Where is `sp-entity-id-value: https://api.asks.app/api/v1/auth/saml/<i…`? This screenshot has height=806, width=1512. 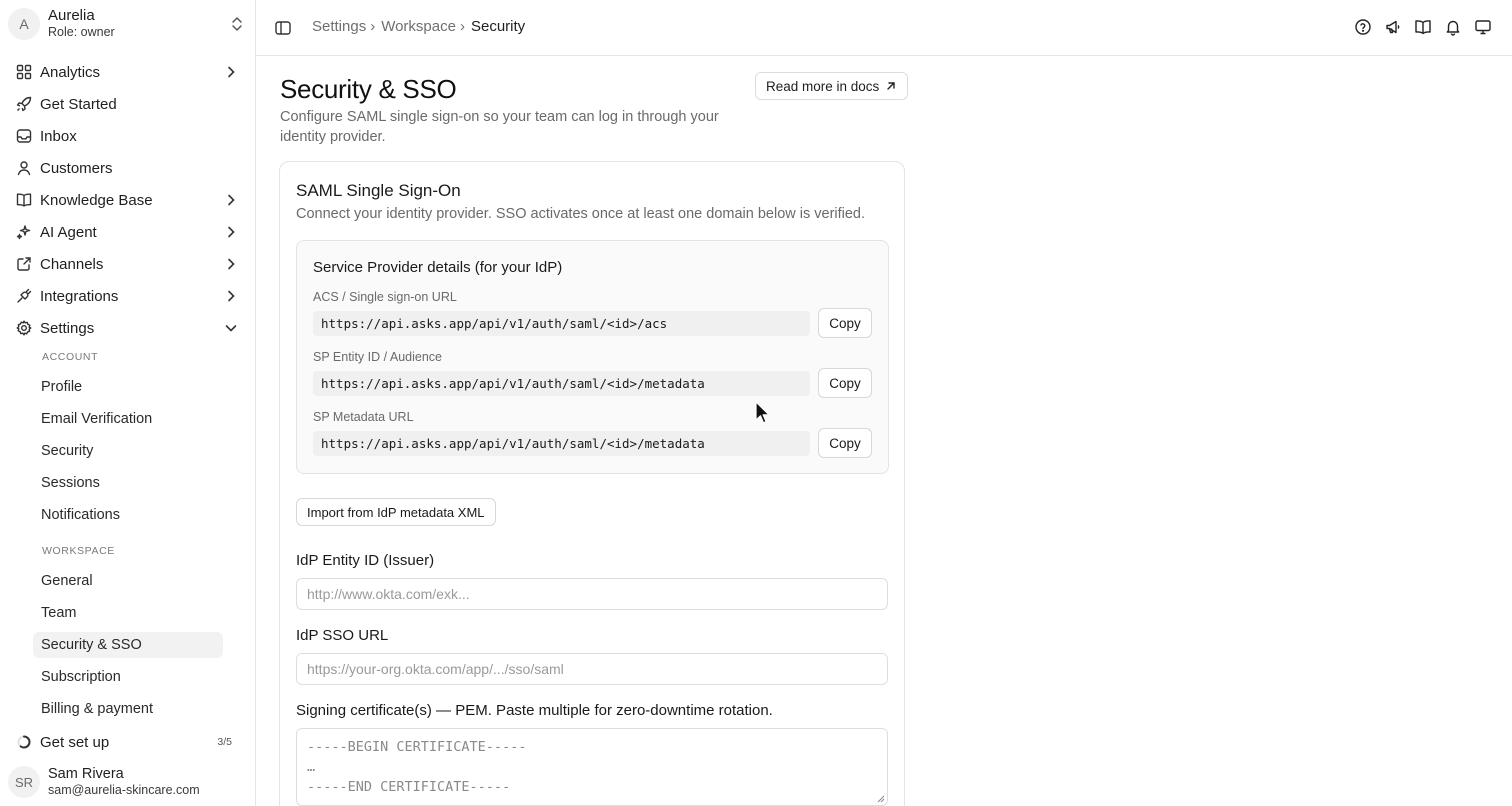 sp-entity-id-value: https://api.asks.app/api/v1/auth/saml/<i… is located at coordinates (561, 383).